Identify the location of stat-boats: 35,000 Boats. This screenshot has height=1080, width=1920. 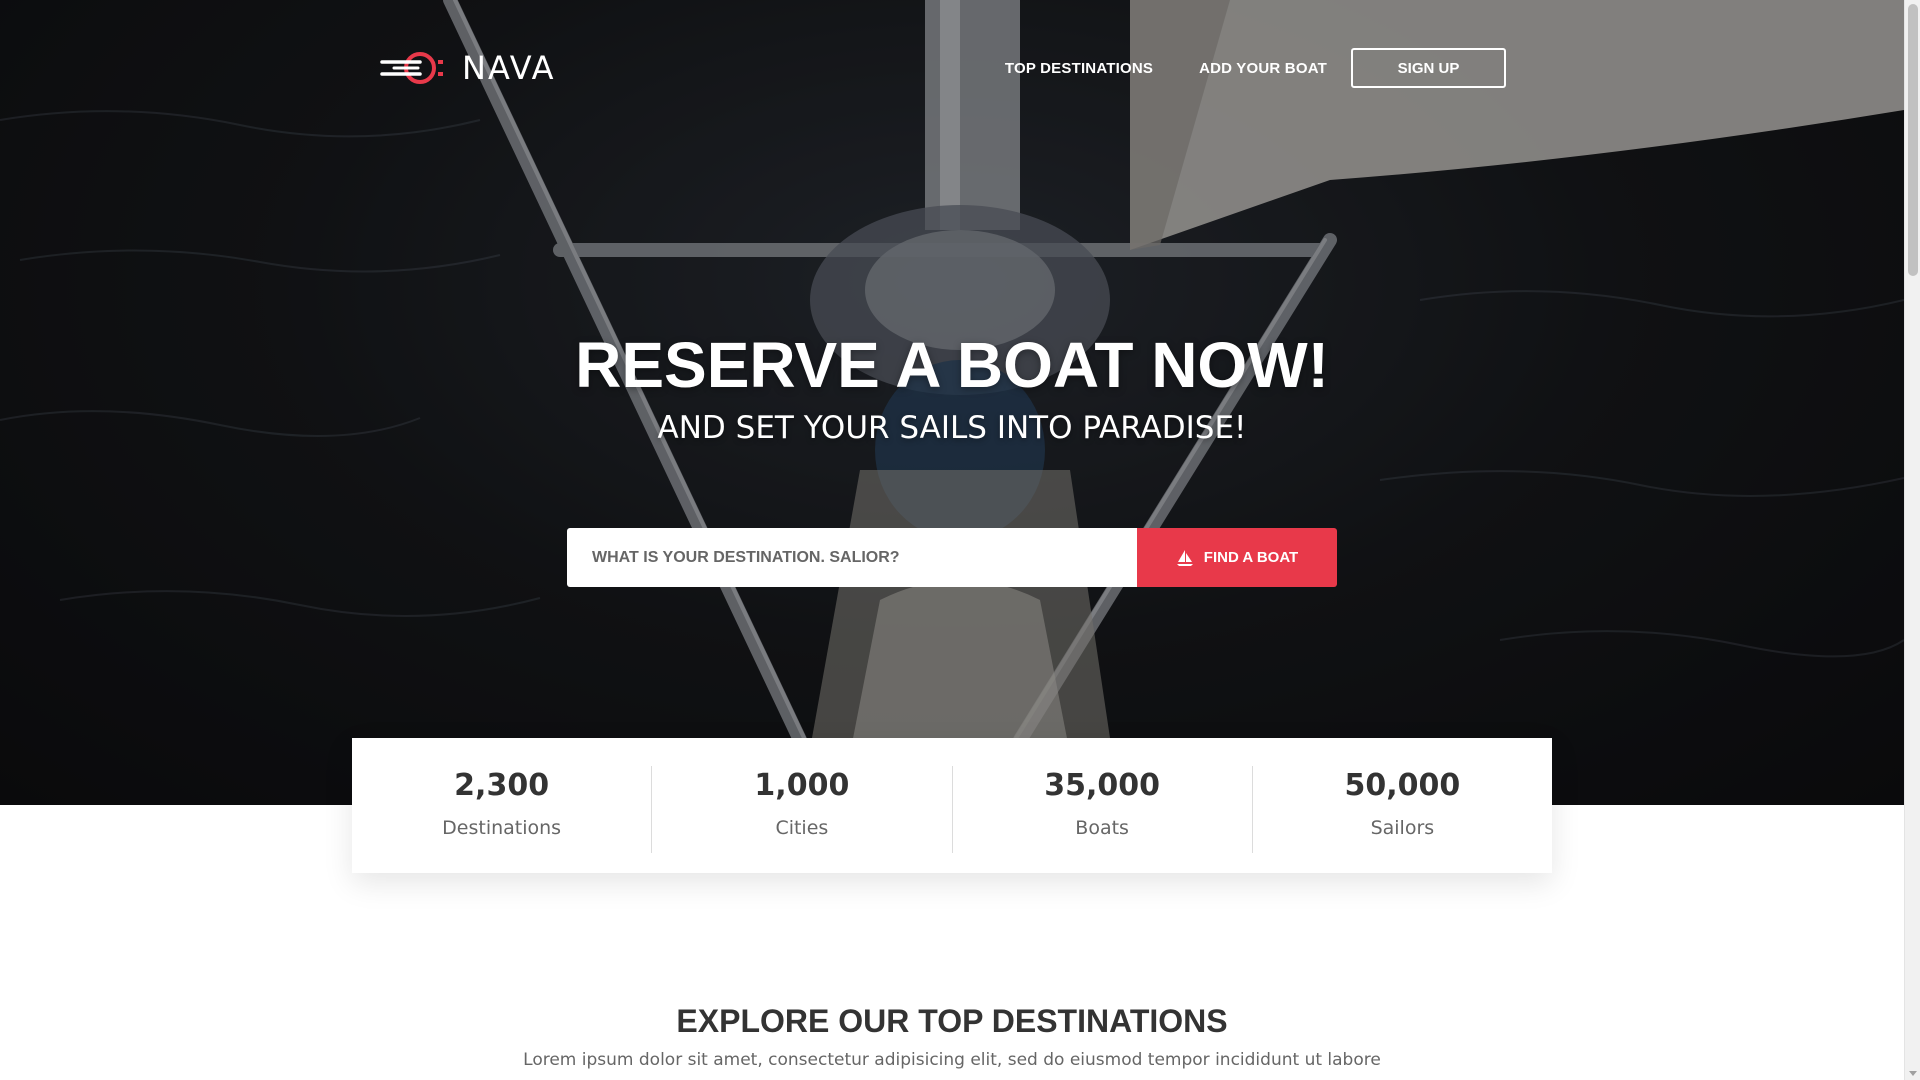
(1103, 809).